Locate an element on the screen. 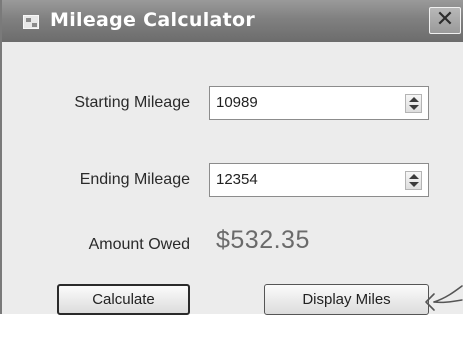 Image resolution: width=465 pixels, height=344 pixels. close-icon: ✕ is located at coordinates (445, 20).